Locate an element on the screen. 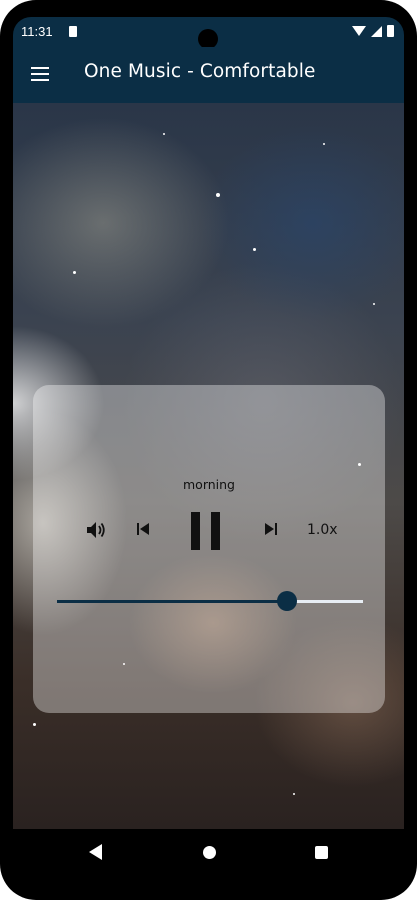  battery-icon is located at coordinates (390, 31).